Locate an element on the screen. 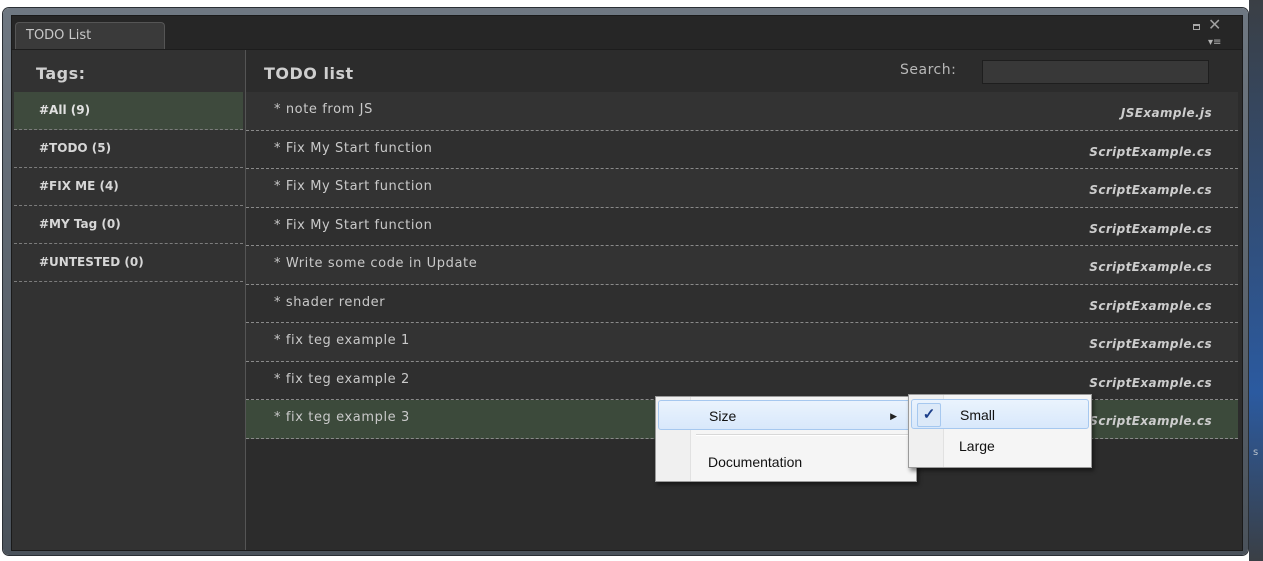 The height and width of the screenshot is (561, 1263). tab-bar: TODO List ✕ ▾≡ is located at coordinates (627, 33).